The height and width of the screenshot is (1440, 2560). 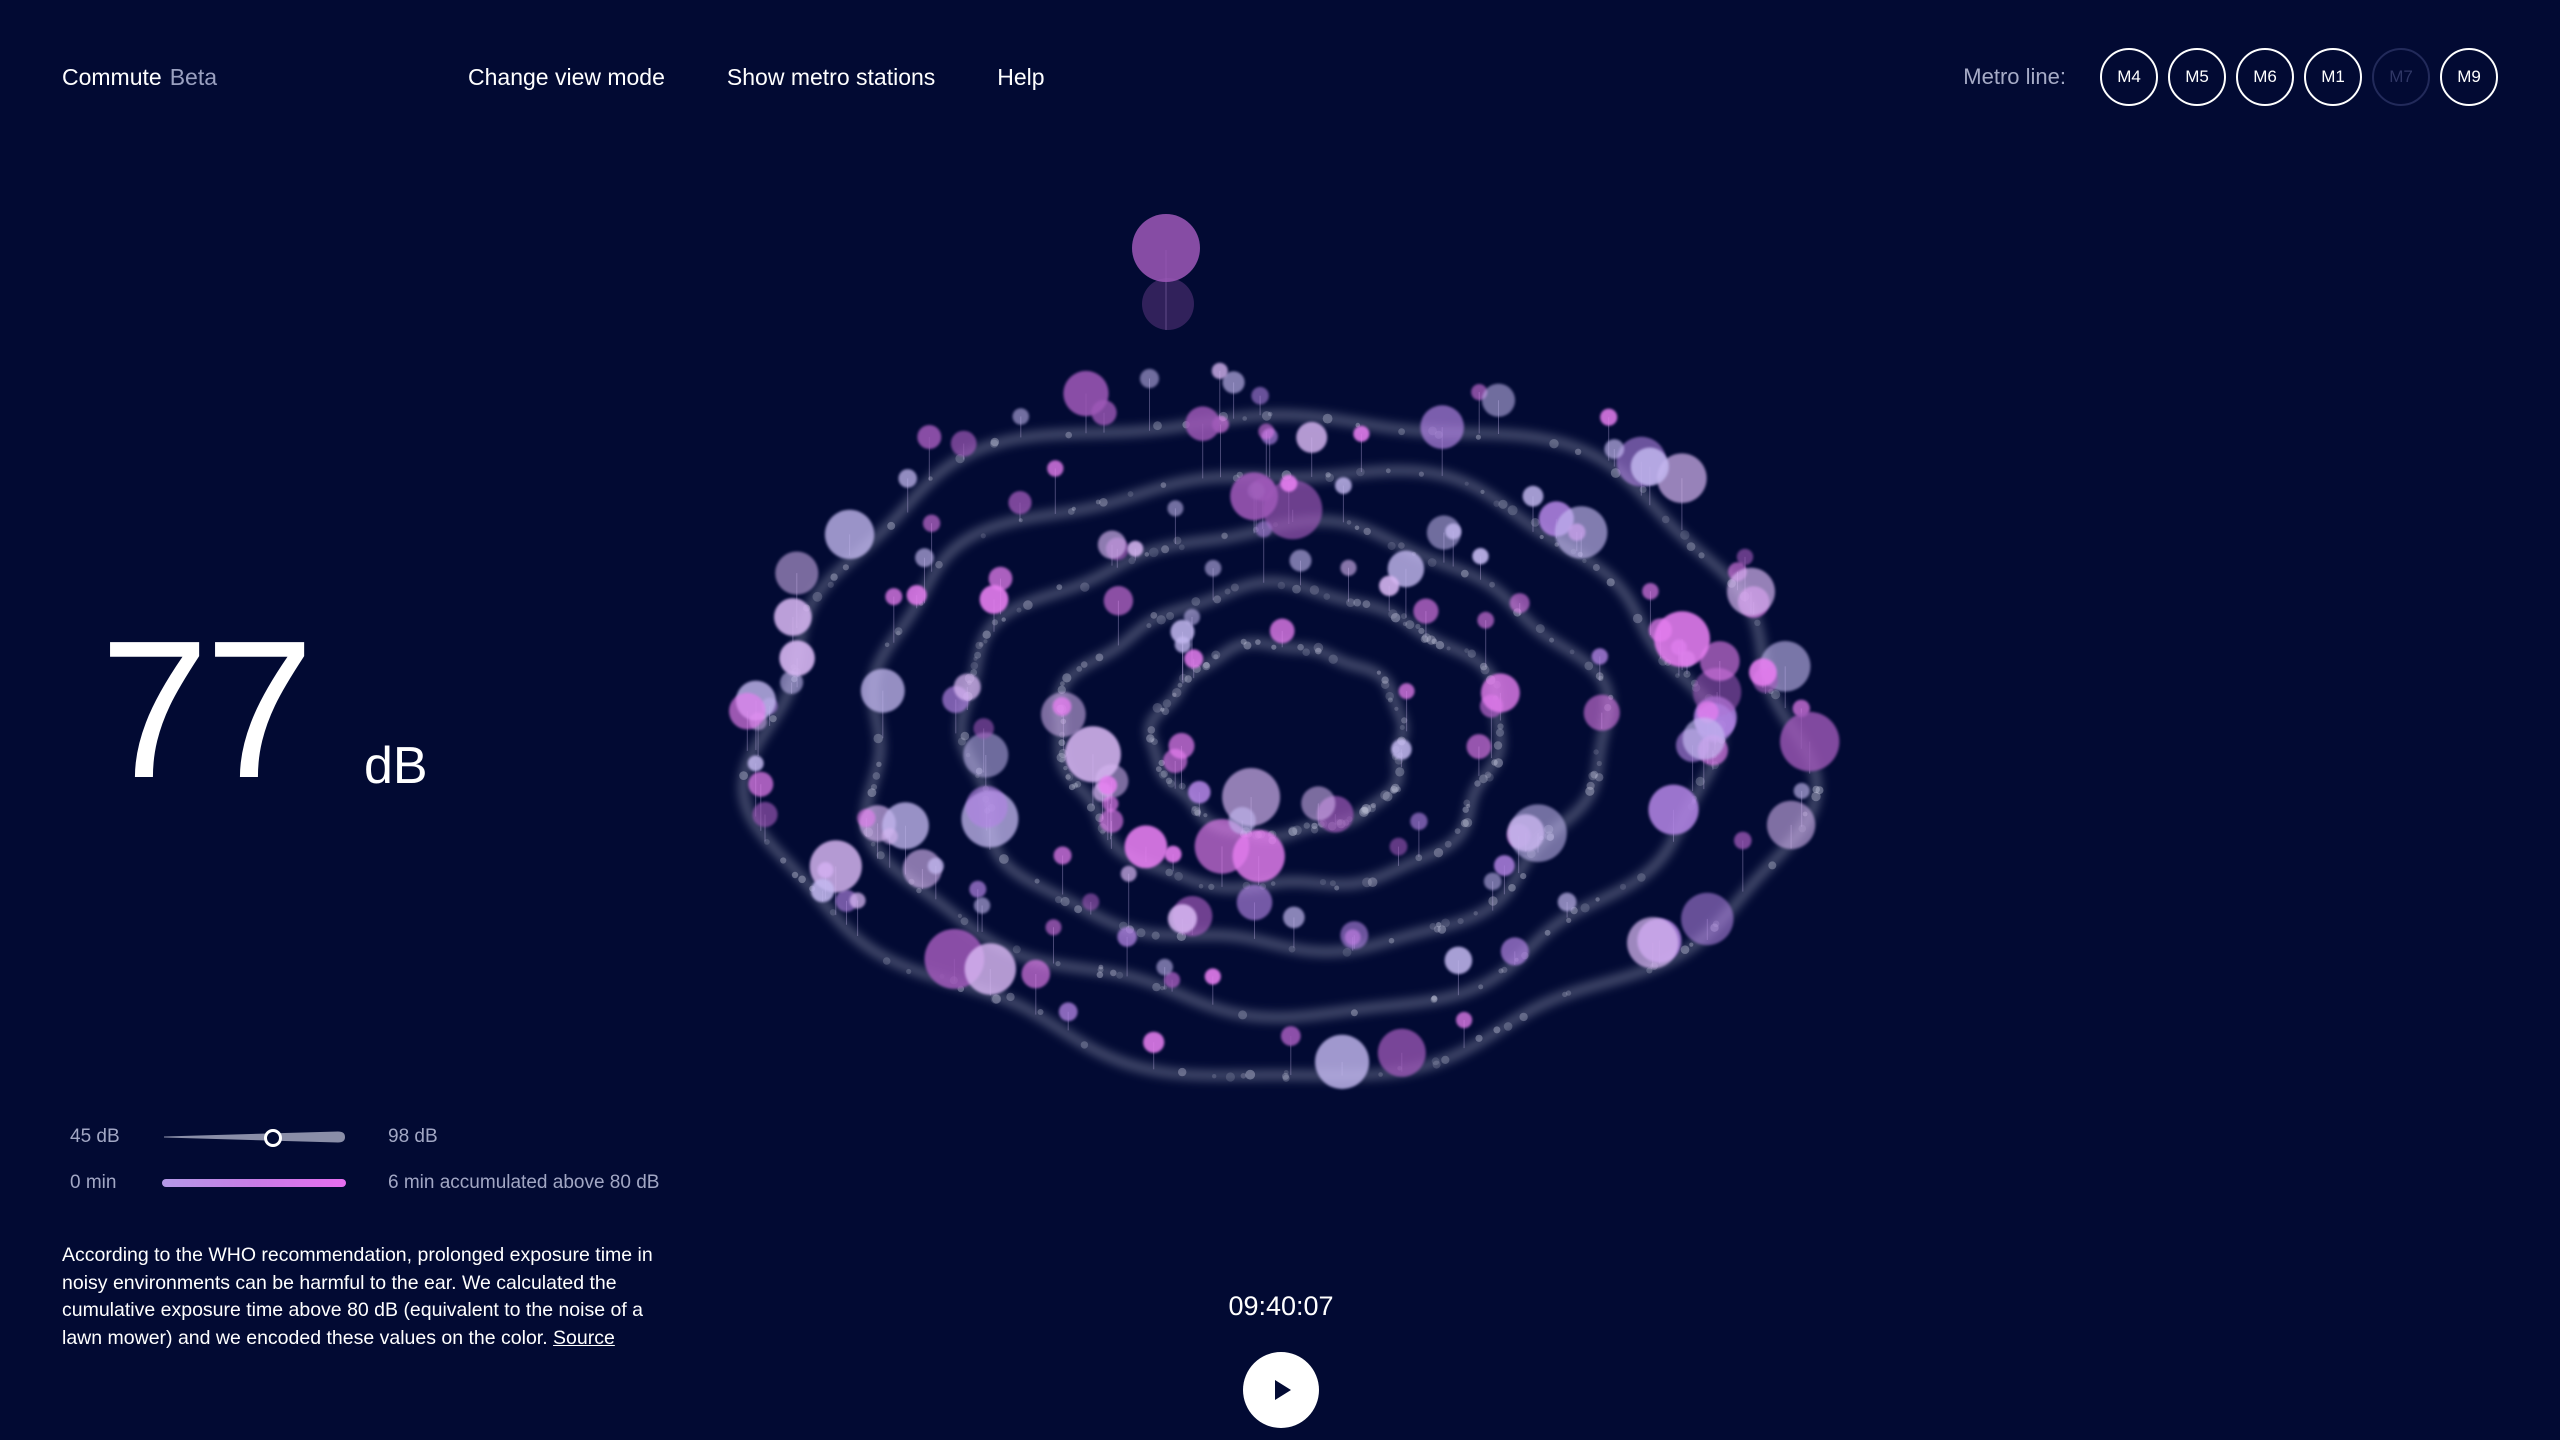 I want to click on exposure-color-scale, so click(x=254, y=1183).